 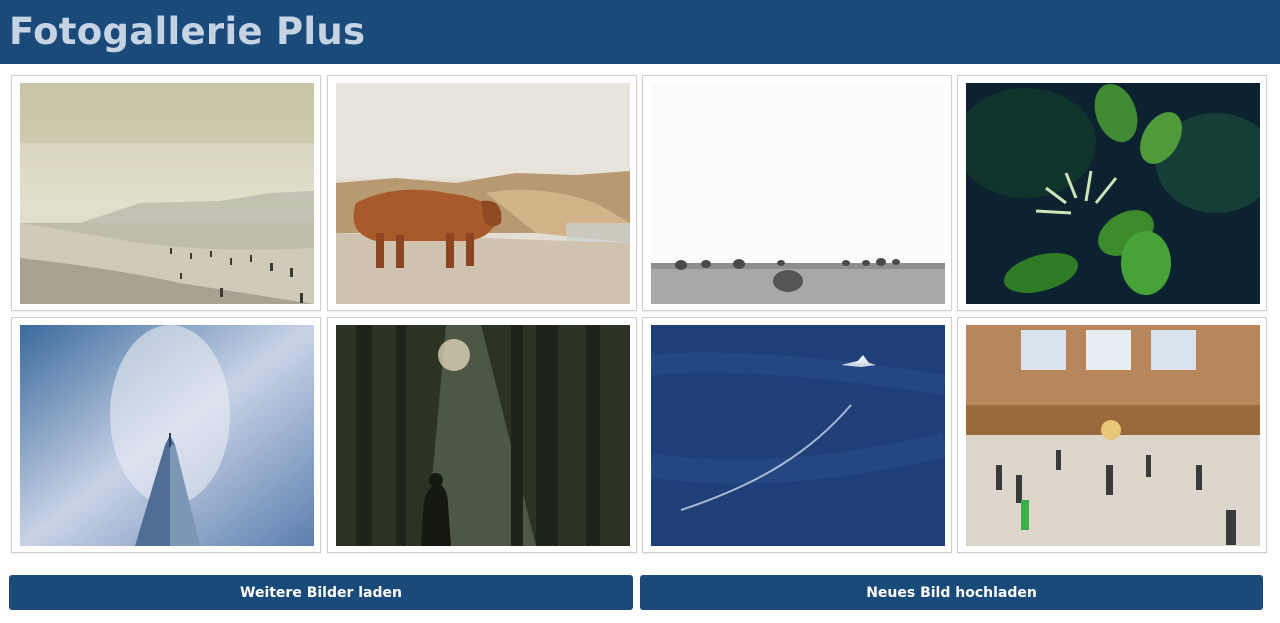 I want to click on photo-misty-beach, so click(x=167, y=193).